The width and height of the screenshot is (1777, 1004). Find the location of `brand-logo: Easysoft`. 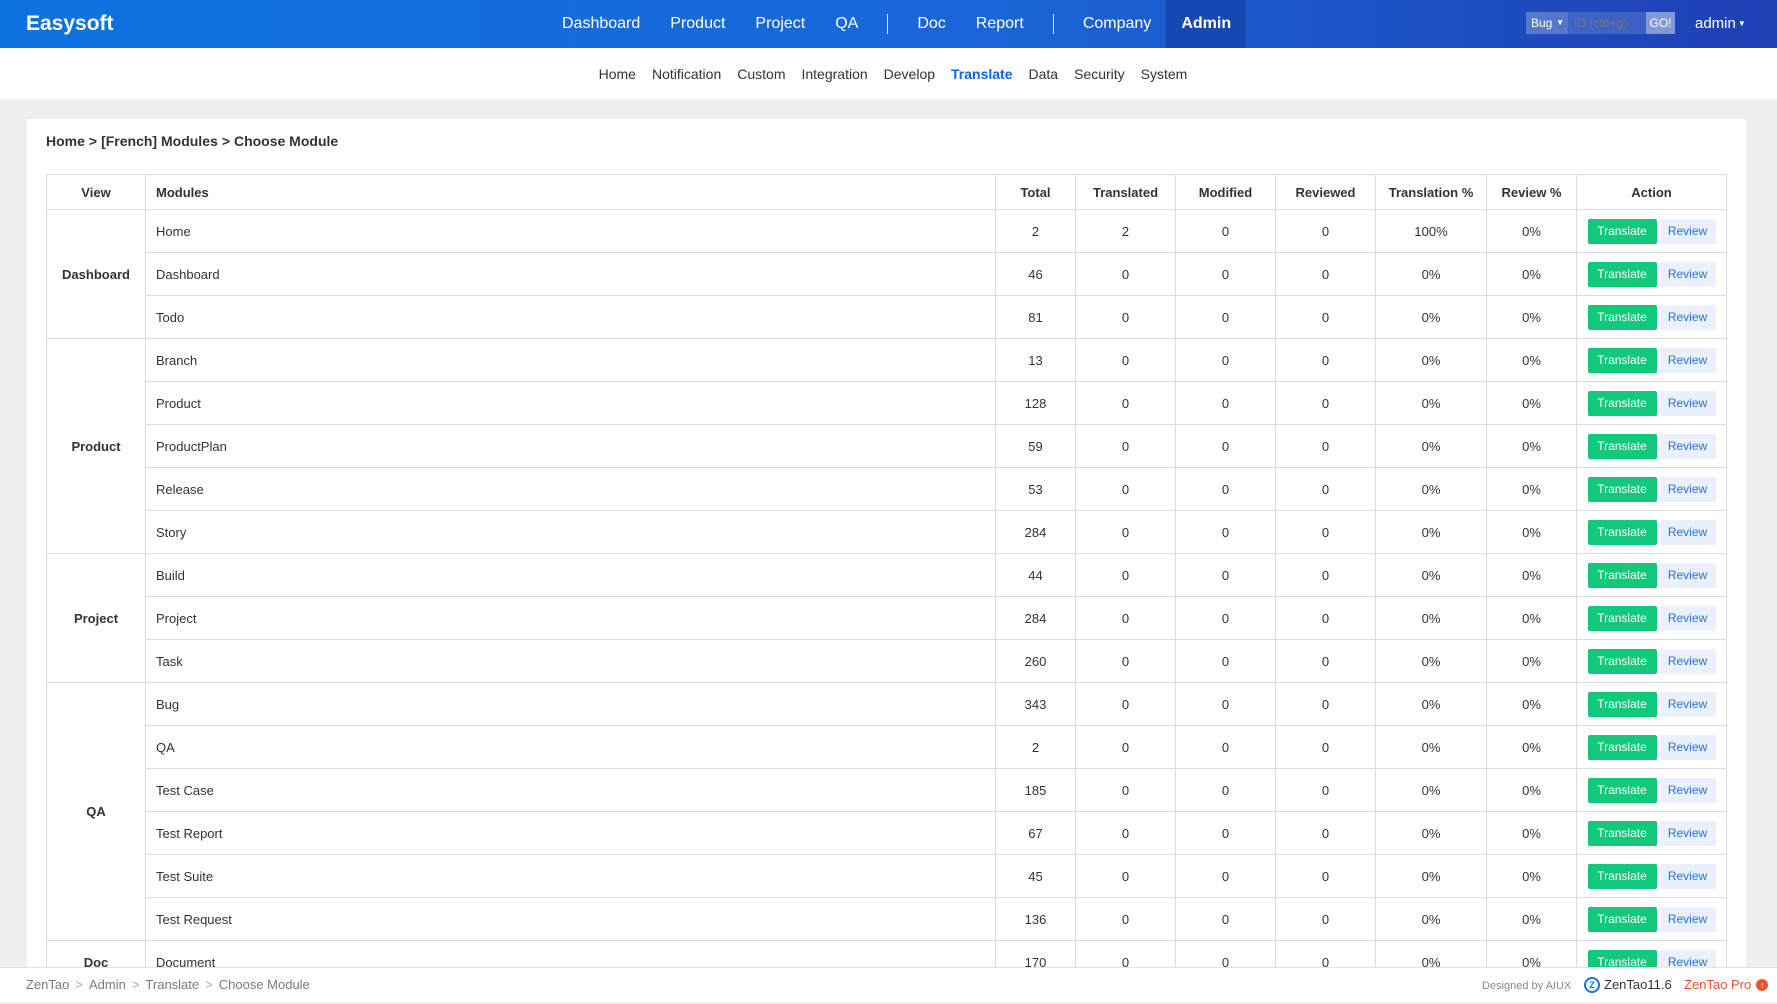

brand-logo: Easysoft is located at coordinates (70, 24).